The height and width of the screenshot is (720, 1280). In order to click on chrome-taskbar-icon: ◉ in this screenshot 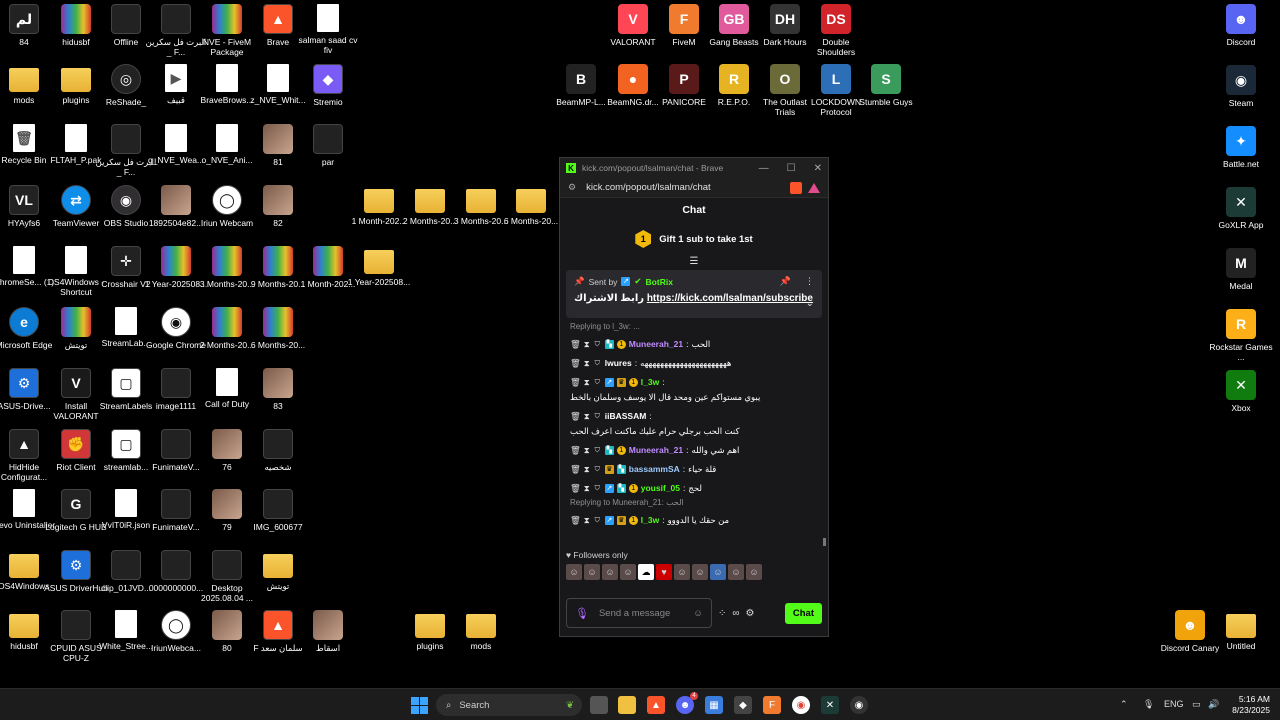, I will do `click(801, 705)`.